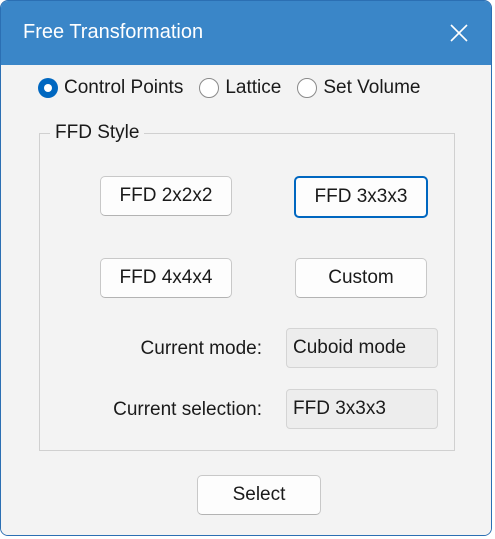  What do you see at coordinates (253, 87) in the screenshot?
I see `radio-label: Lattice` at bounding box center [253, 87].